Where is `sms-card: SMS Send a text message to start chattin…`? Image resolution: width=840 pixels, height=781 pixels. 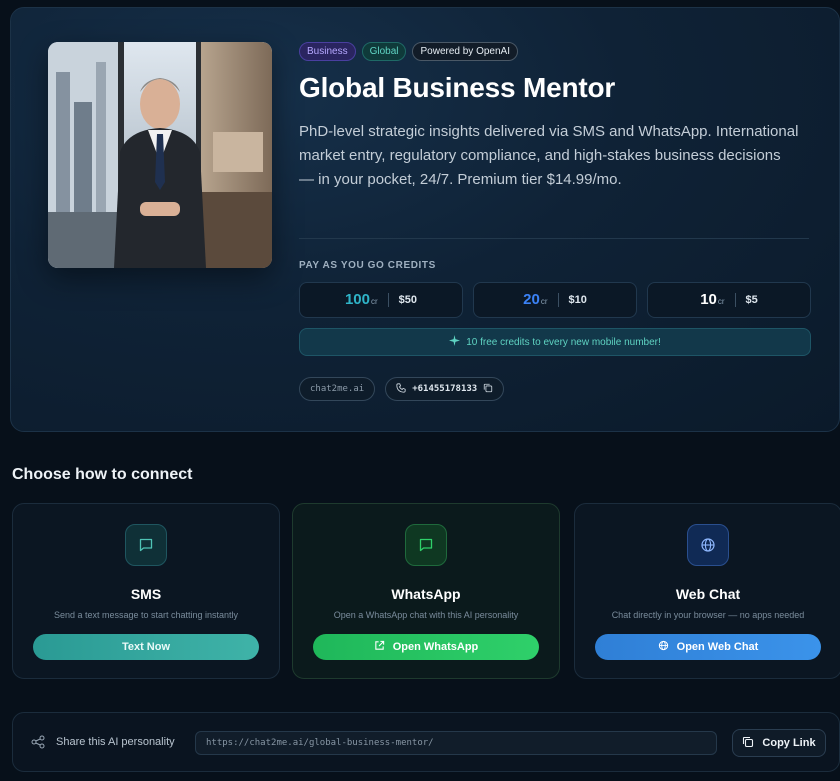
sms-card: SMS Send a text message to start chattin… is located at coordinates (146, 591).